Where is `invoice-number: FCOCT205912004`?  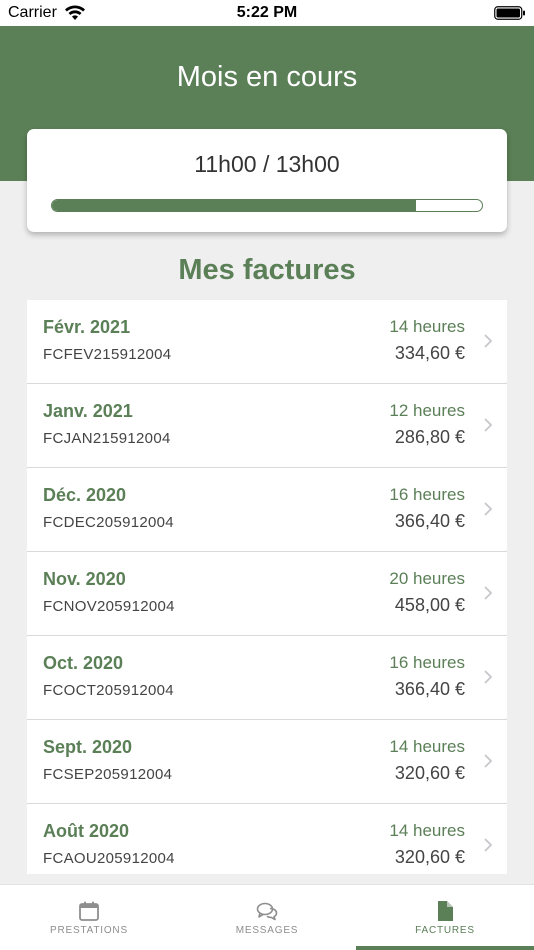
invoice-number: FCOCT205912004 is located at coordinates (108, 690).